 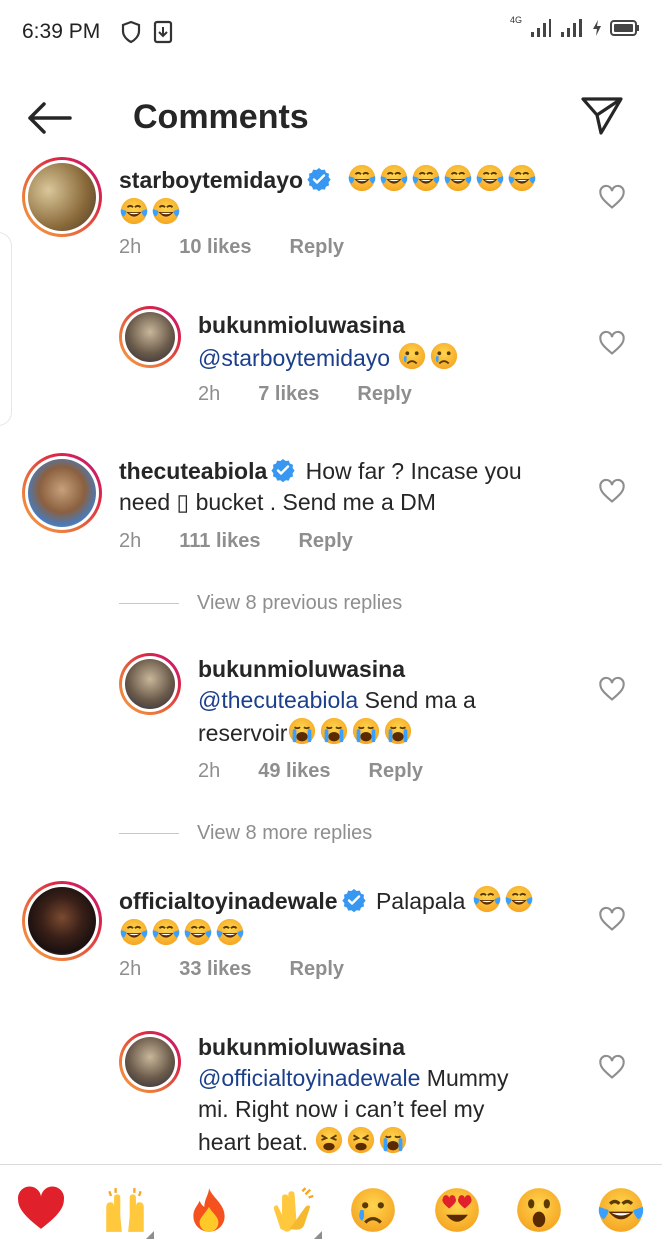 I want to click on comment-meta: 2h 49 likes Reply, so click(x=310, y=771).